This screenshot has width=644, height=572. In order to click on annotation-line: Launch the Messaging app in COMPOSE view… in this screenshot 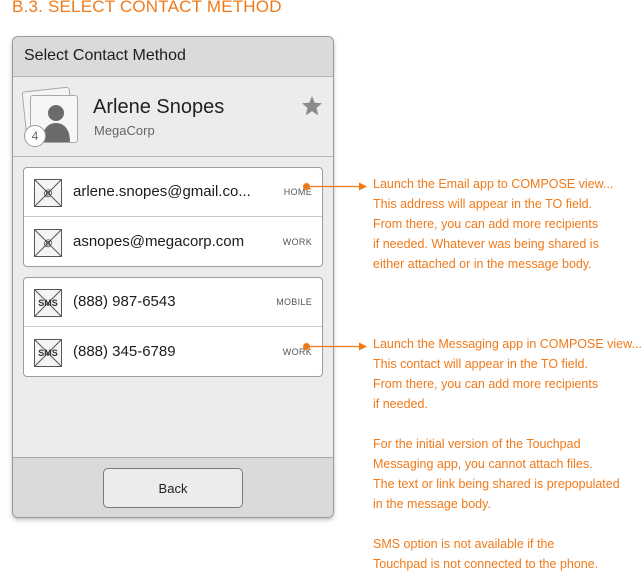, I will do `click(507, 344)`.